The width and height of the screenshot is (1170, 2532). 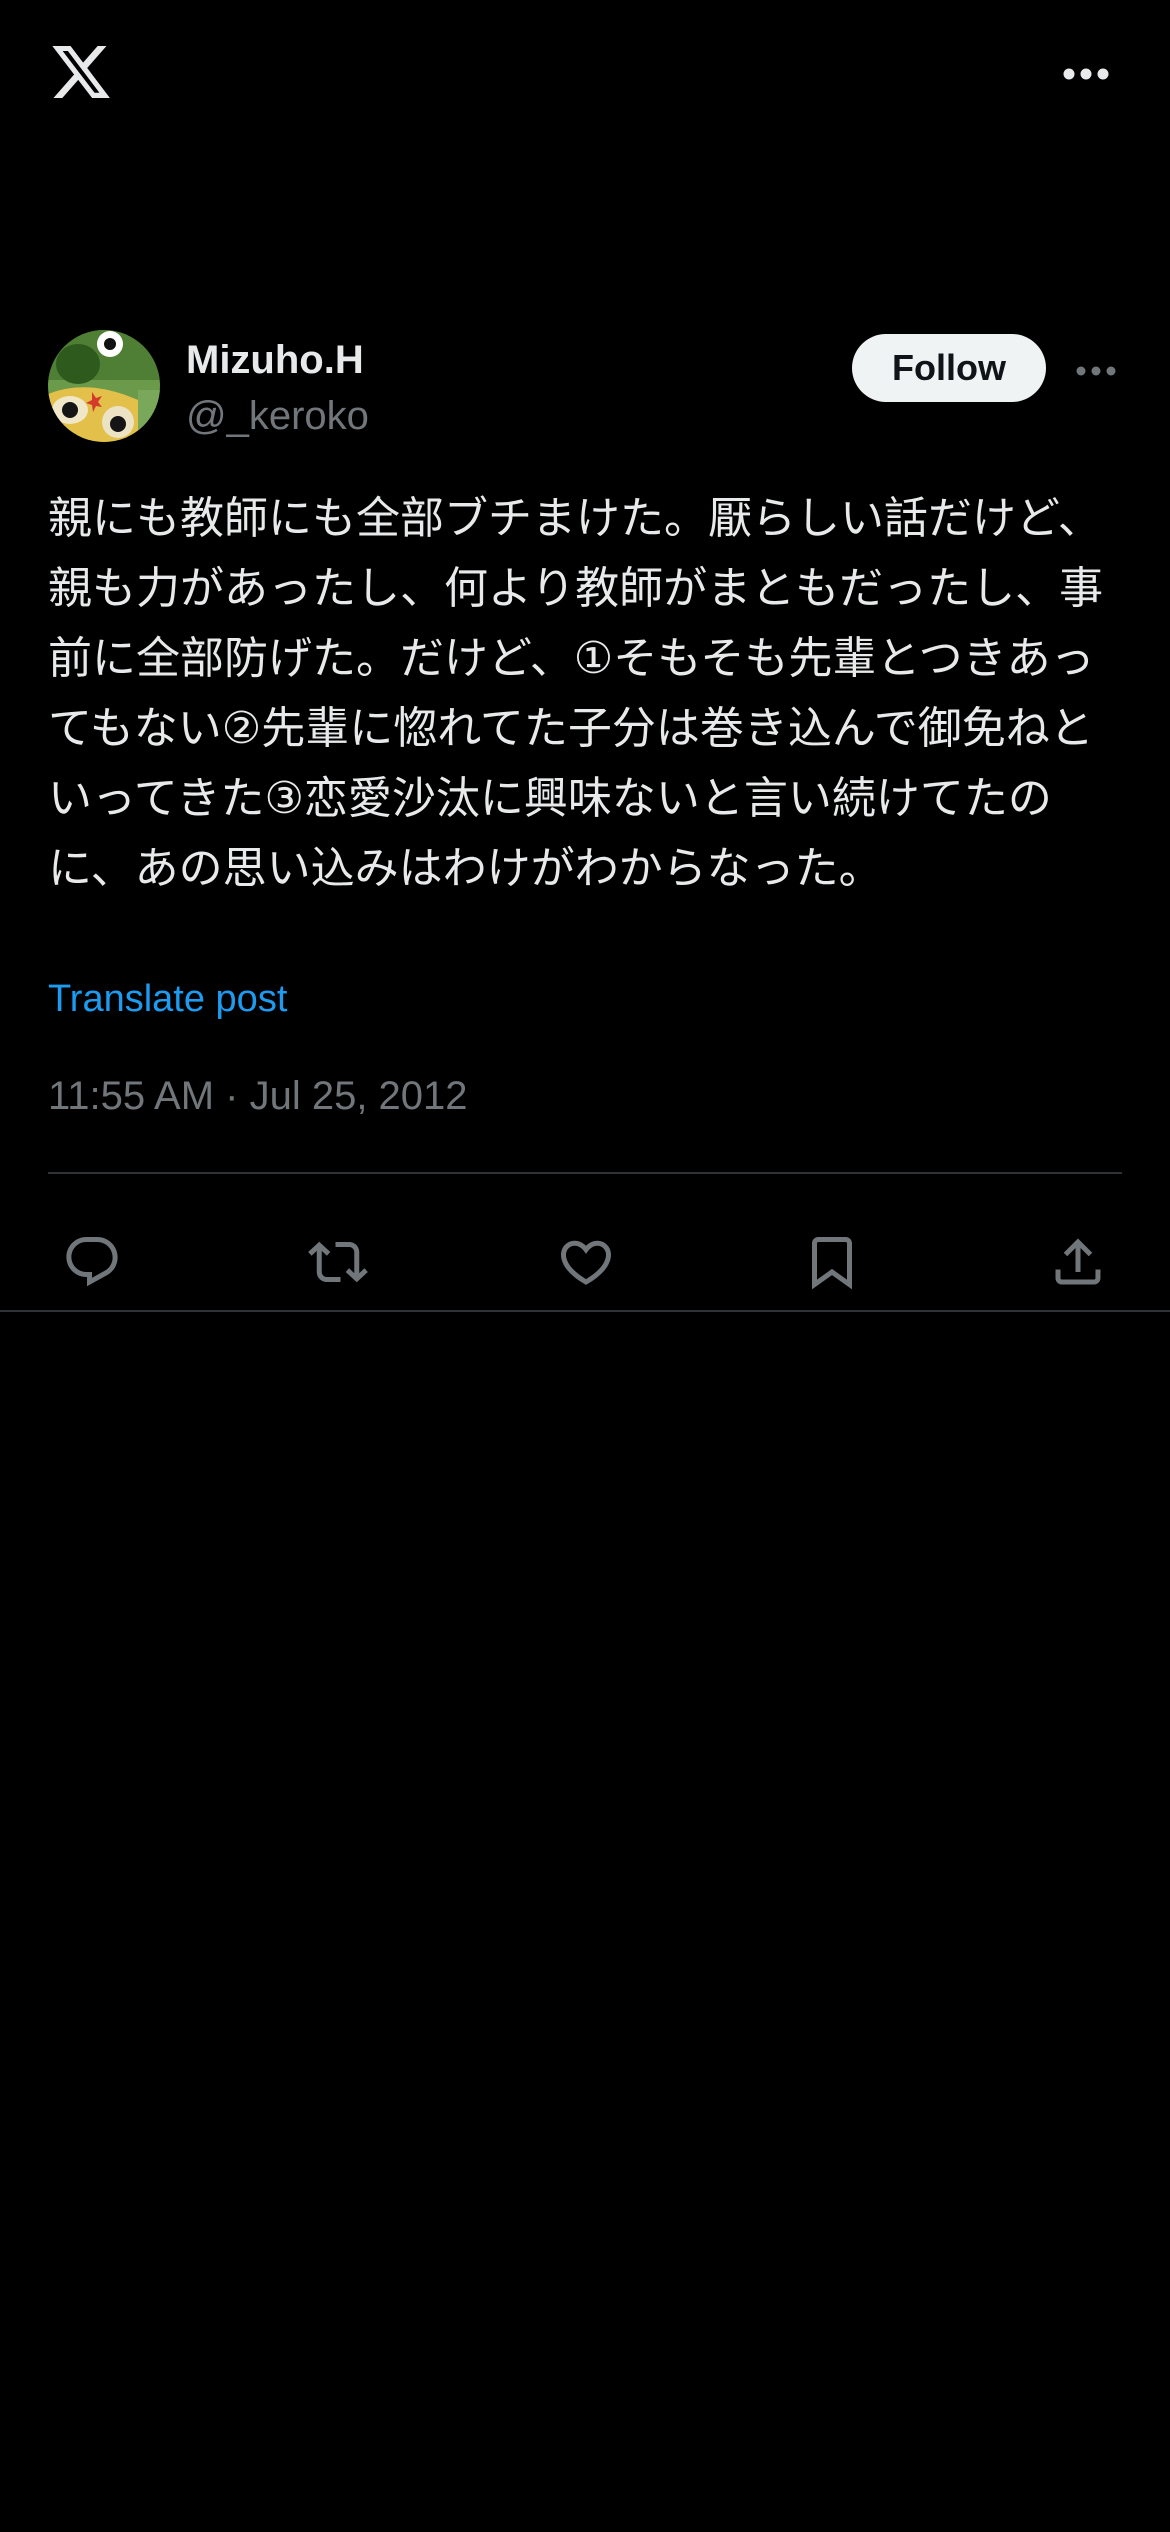 What do you see at coordinates (1096, 369) in the screenshot?
I see `post-more-options-icon` at bounding box center [1096, 369].